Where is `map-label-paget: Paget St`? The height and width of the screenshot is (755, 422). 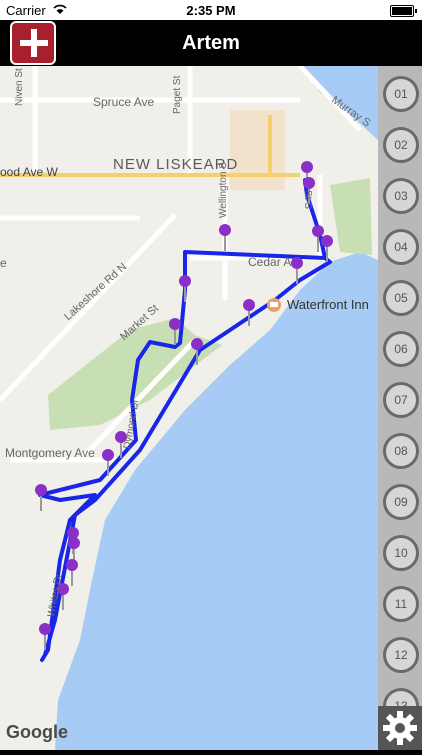 map-label-paget: Paget St is located at coordinates (177, 94).